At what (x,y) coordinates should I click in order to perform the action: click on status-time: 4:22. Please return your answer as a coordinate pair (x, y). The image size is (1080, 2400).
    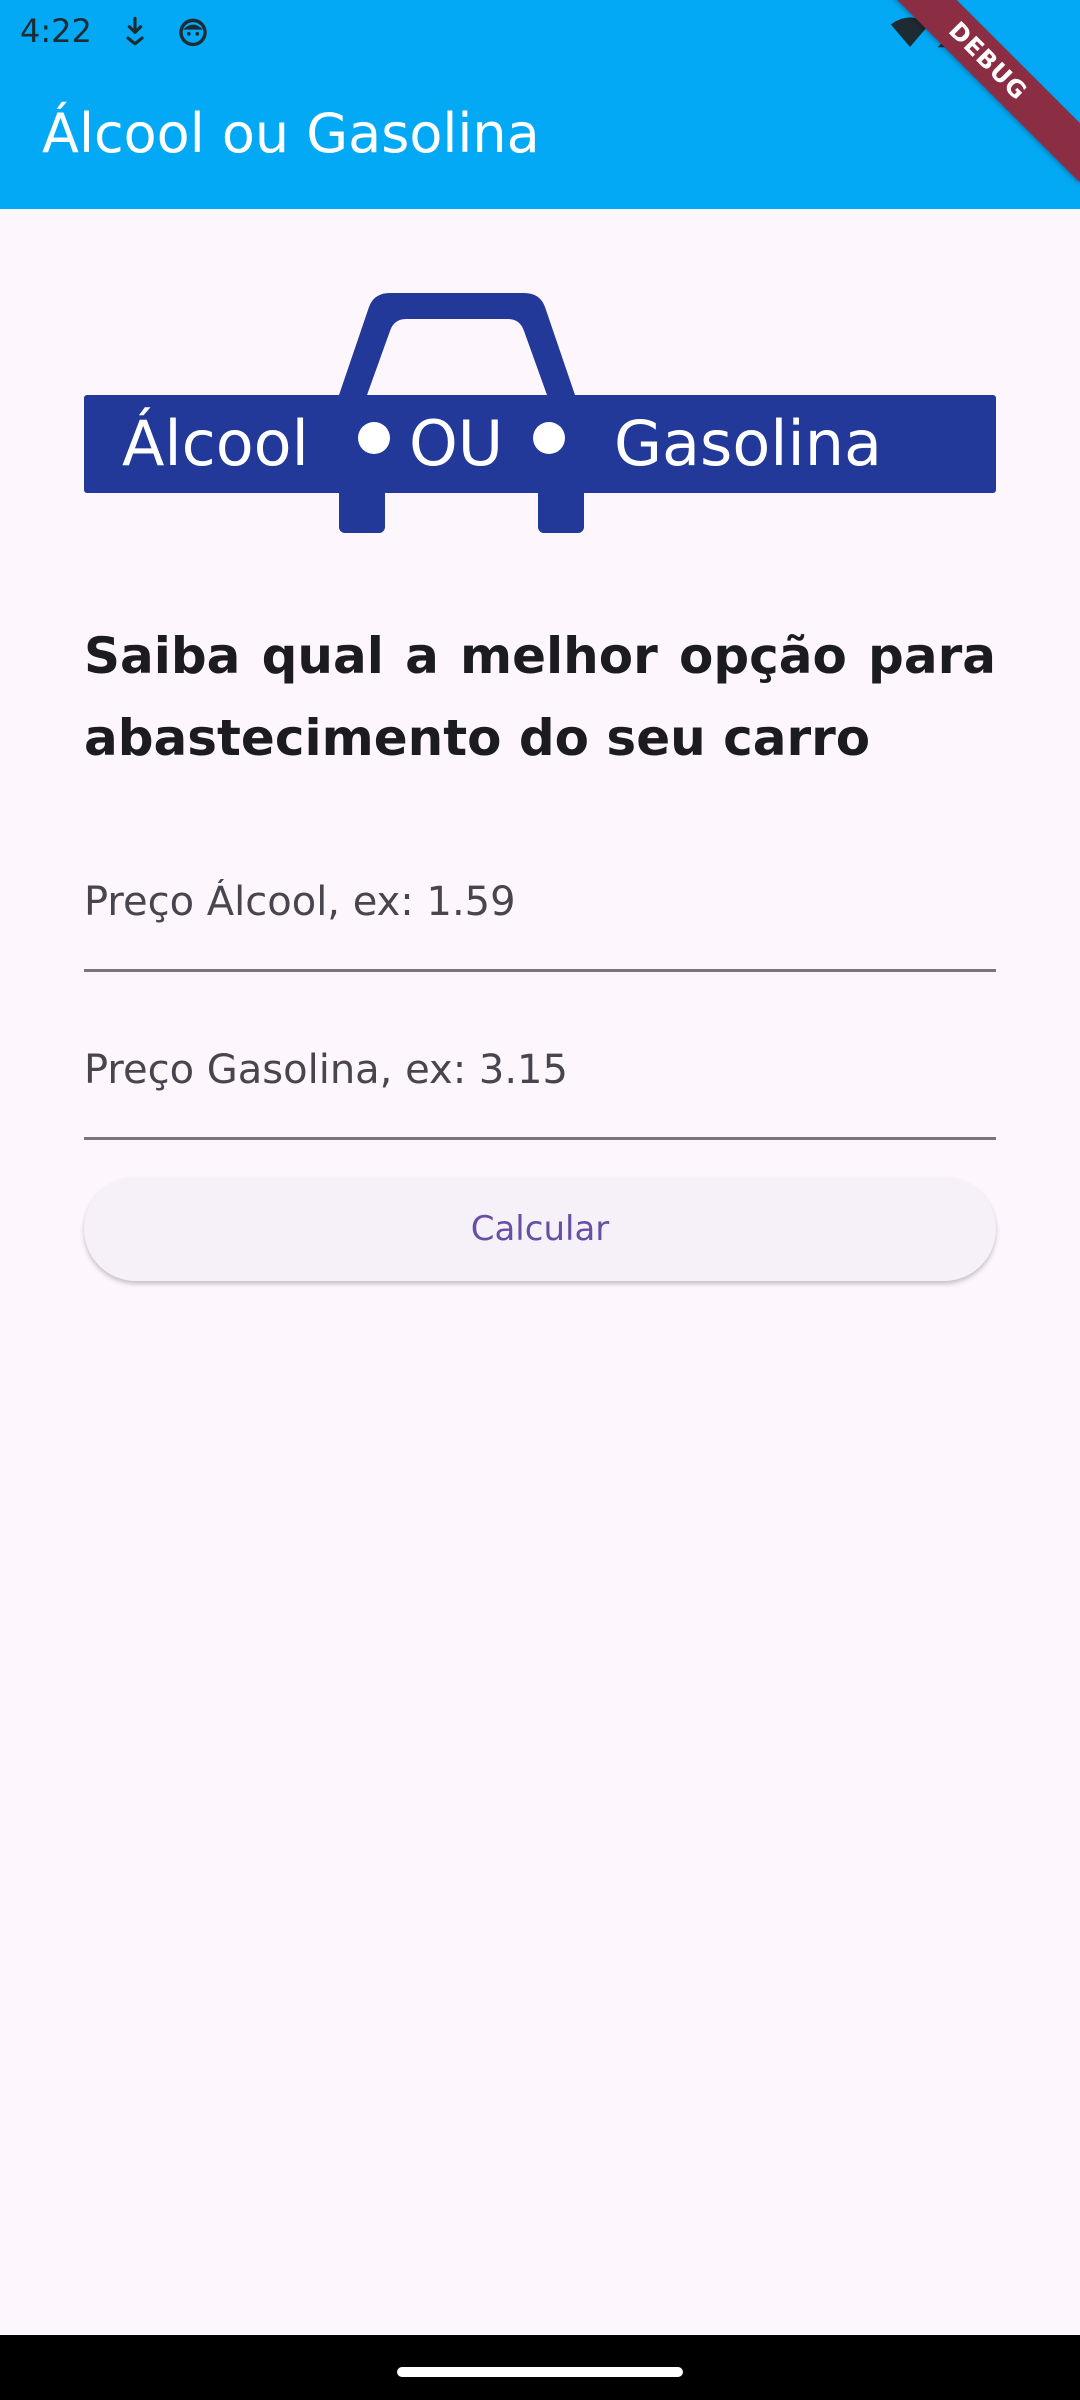
    Looking at the image, I should click on (56, 31).